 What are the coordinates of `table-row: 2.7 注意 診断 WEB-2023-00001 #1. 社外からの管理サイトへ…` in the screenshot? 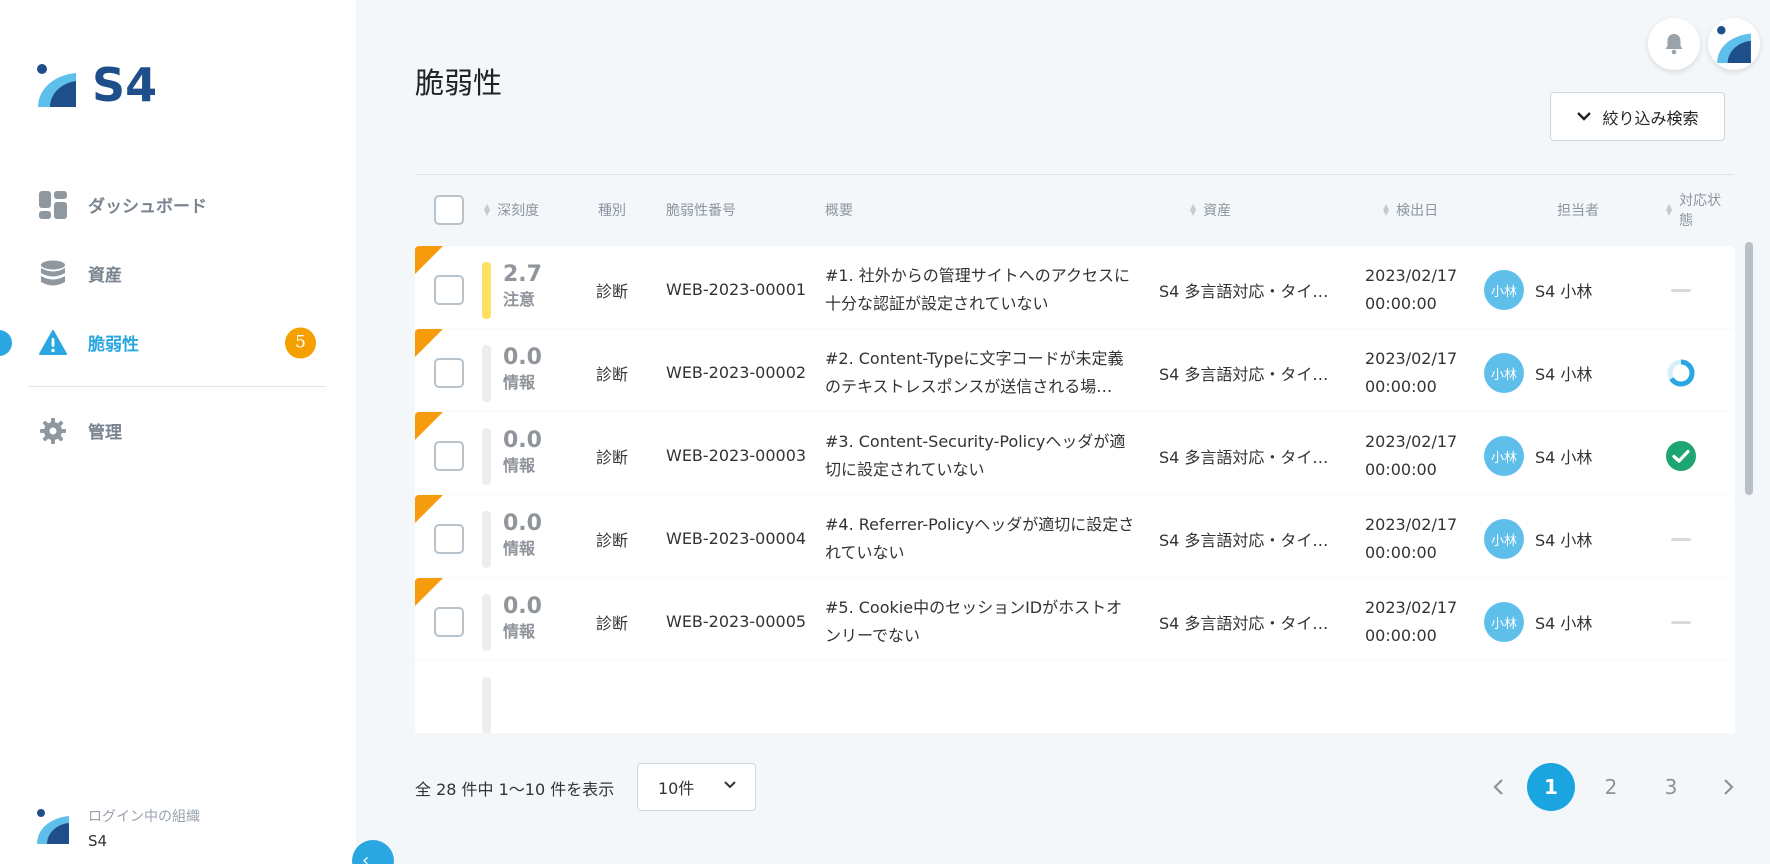 It's located at (1075, 289).